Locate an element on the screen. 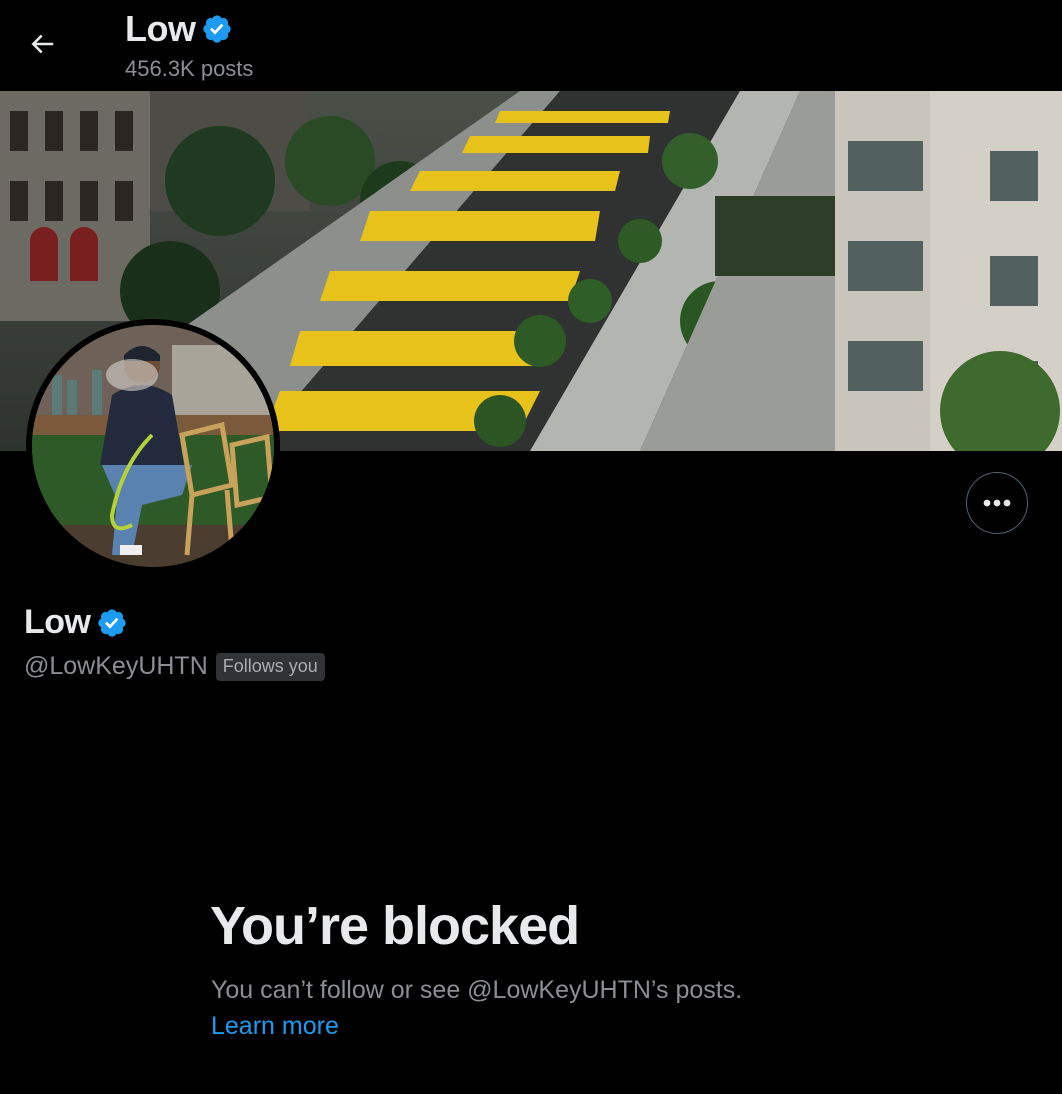  posts-count: 456.3K posts is located at coordinates (189, 68).